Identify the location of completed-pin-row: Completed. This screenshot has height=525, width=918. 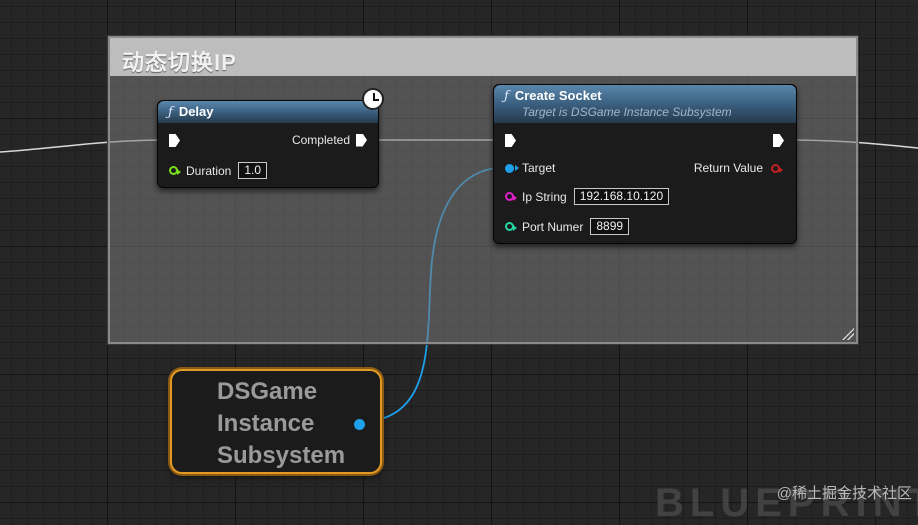
(329, 140).